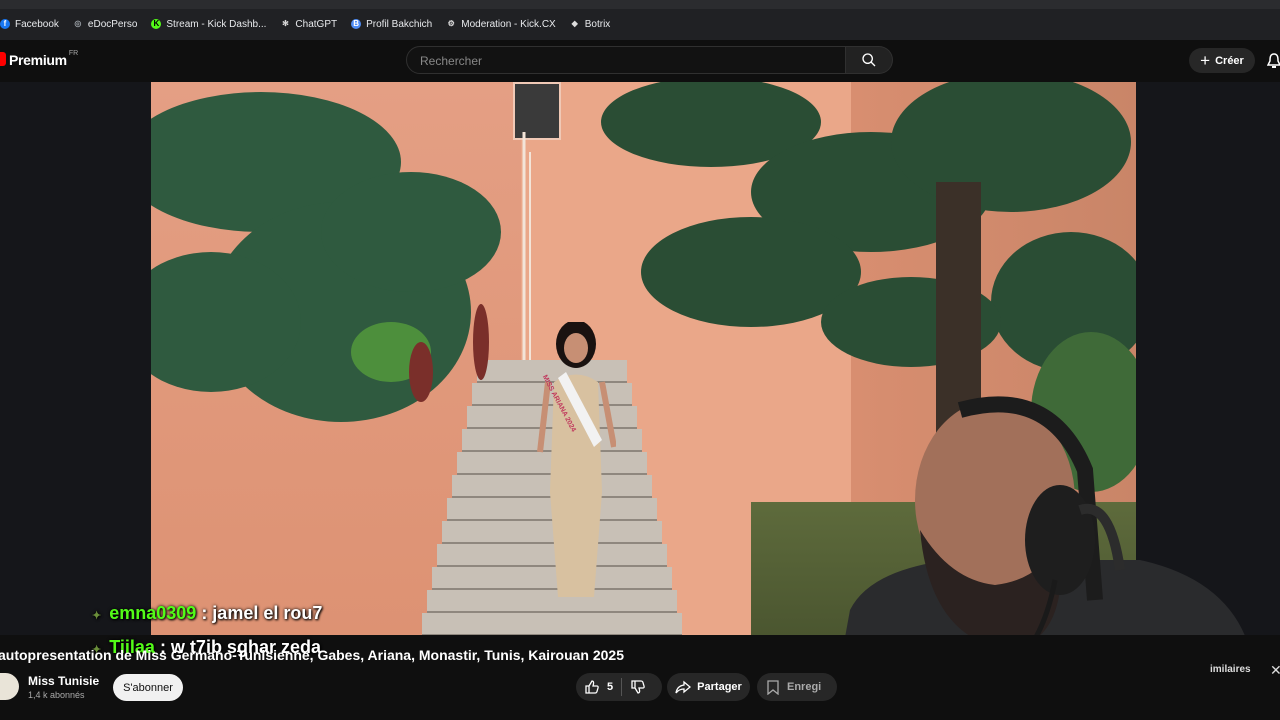  Describe the element at coordinates (508, 24) in the screenshot. I see `bookmark-label: Moderation - Kick.CX` at that location.